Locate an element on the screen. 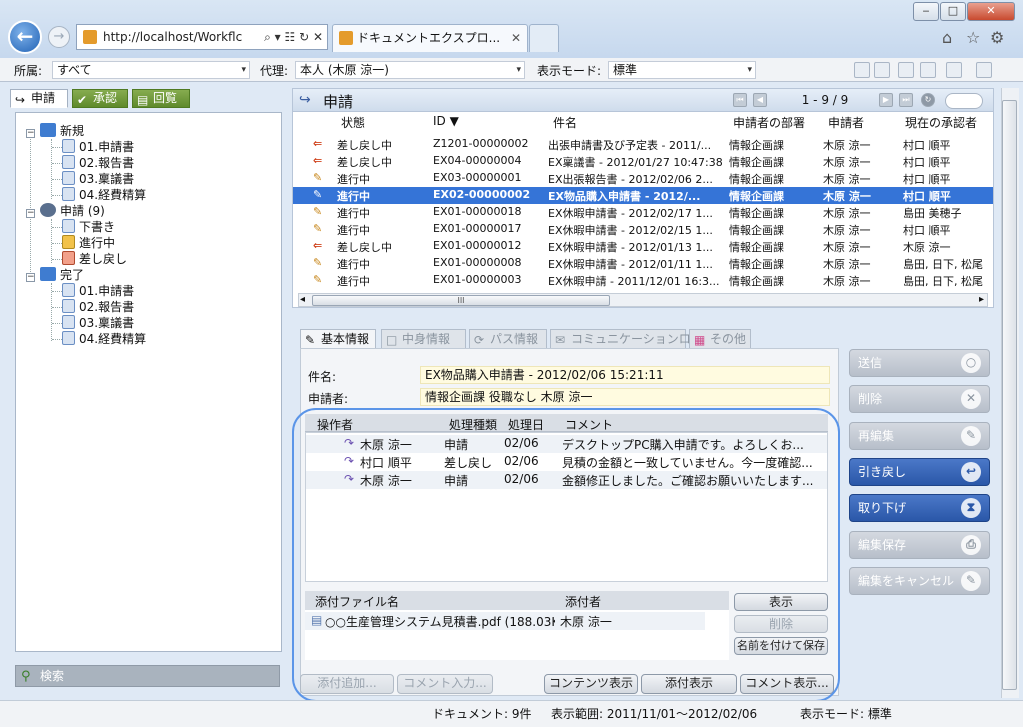  browser-tab-document-explorer: ドキュメントエクスプロ... ✕ is located at coordinates (430, 38).